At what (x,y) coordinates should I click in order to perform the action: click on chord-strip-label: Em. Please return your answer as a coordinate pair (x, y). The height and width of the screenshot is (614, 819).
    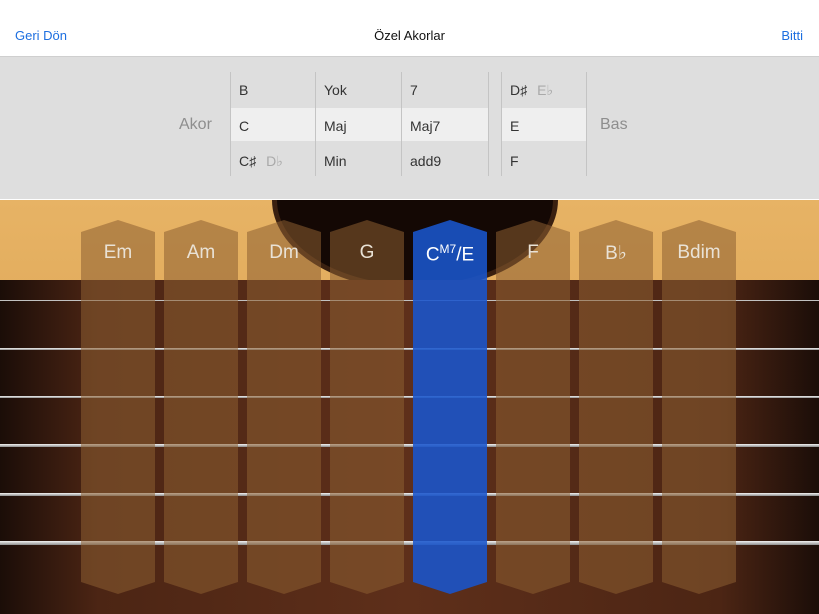
    Looking at the image, I should click on (118, 252).